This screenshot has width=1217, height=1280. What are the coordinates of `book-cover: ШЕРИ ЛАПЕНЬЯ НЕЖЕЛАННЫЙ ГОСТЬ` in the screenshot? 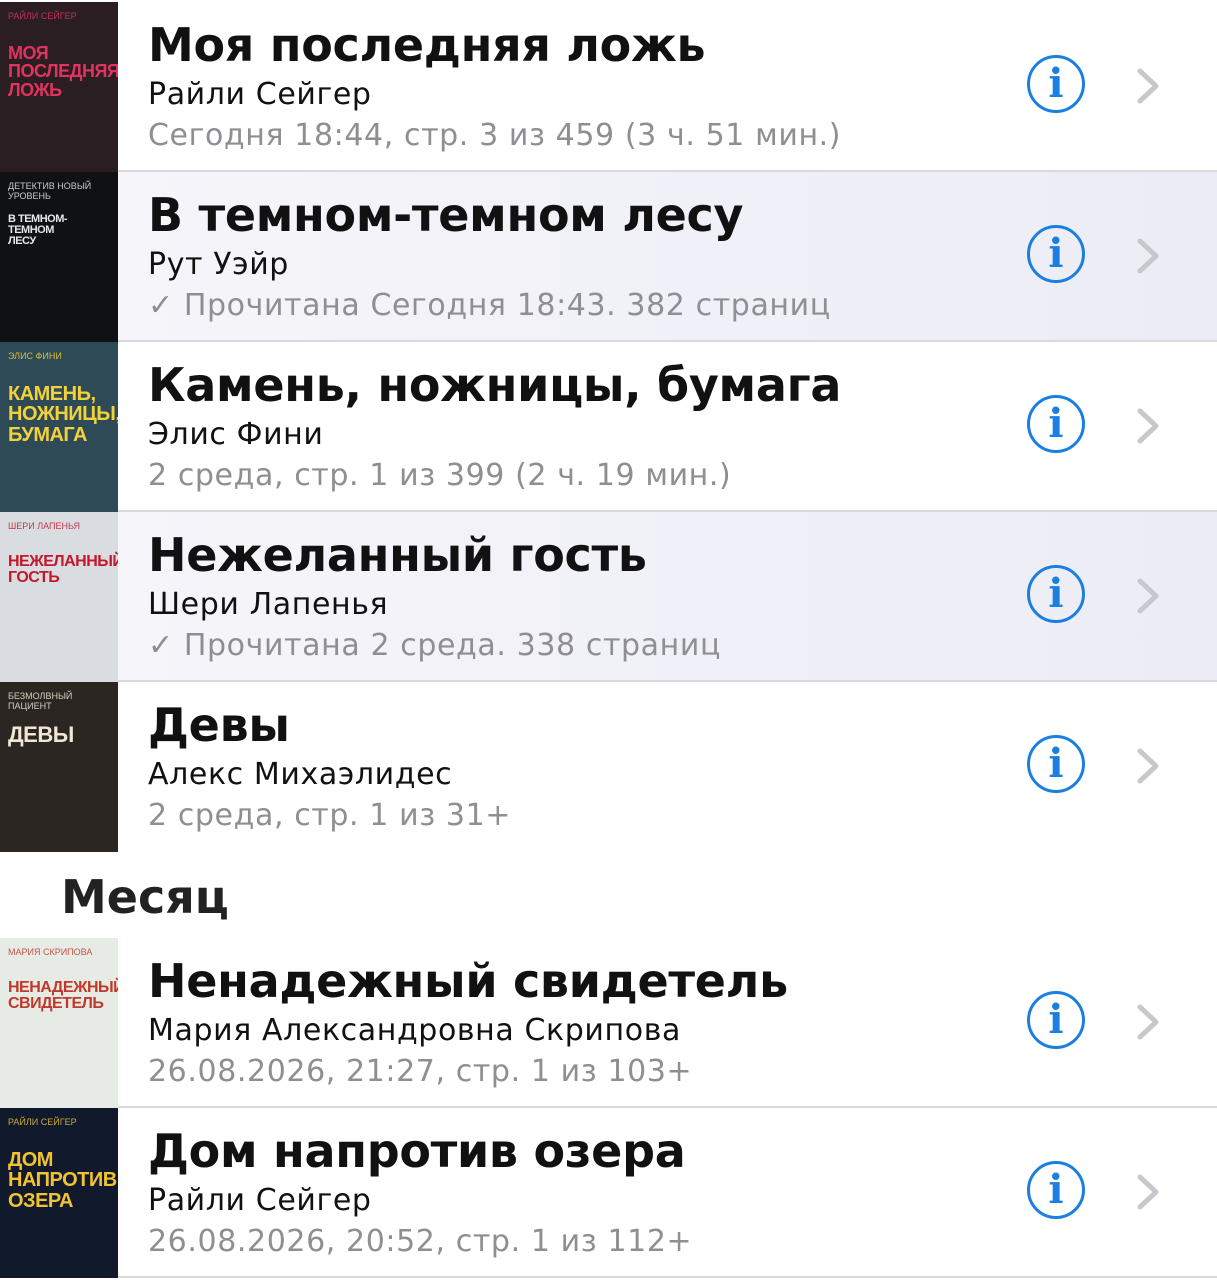 It's located at (59, 597).